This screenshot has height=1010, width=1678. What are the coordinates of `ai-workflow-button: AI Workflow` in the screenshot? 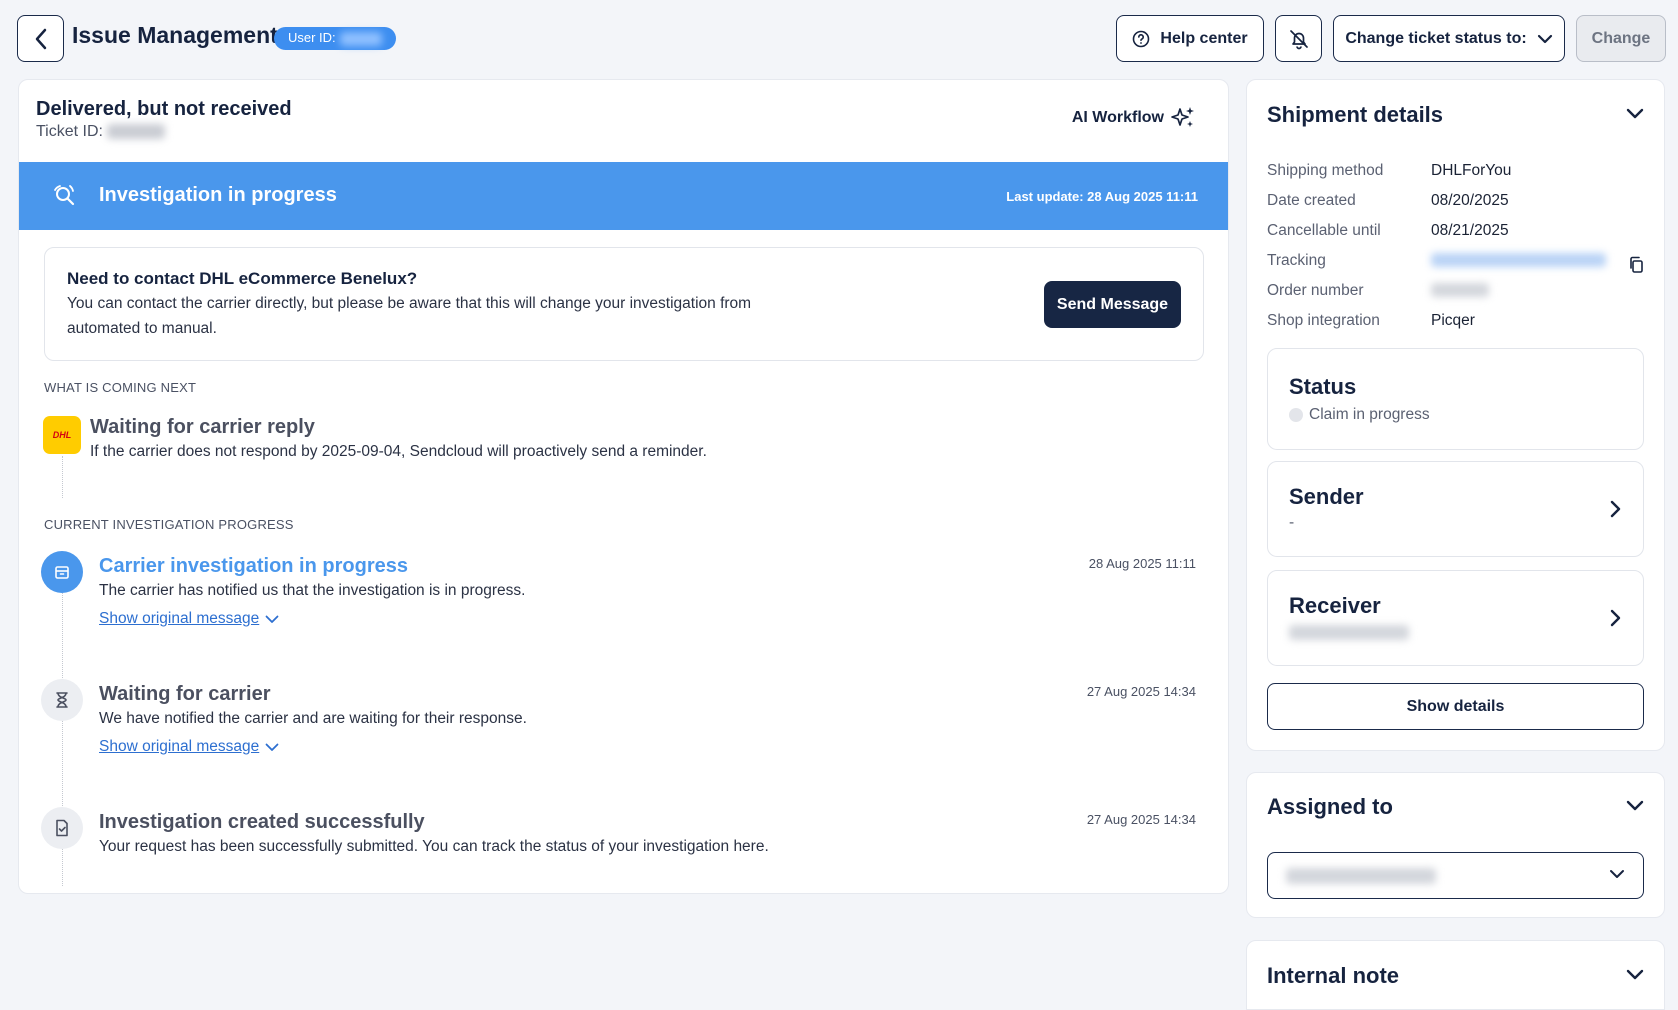 It's located at (1134, 118).